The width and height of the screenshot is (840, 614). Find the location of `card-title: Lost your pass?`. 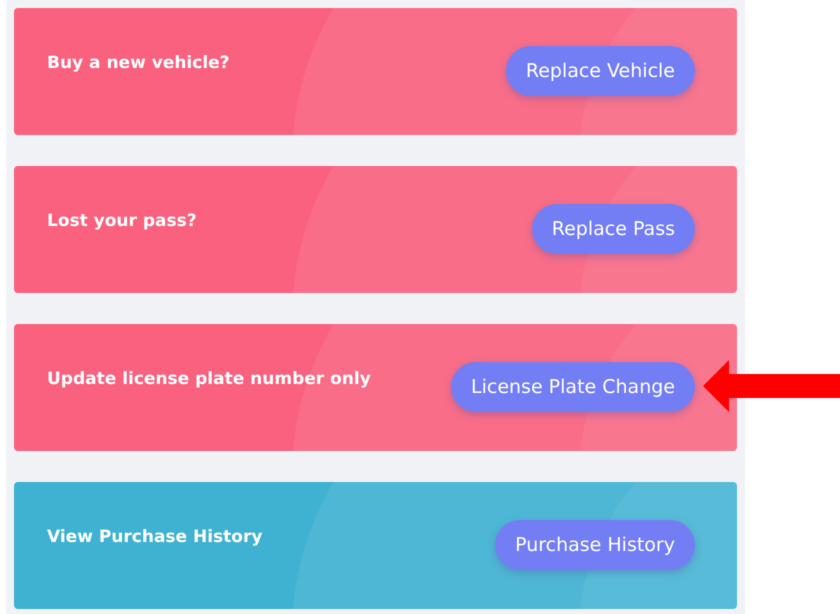

card-title: Lost your pass? is located at coordinates (122, 221).